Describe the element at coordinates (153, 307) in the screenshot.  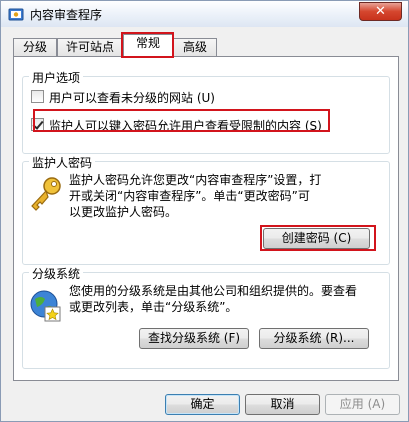
I see `rating-text-line-2: 或更改列表，单击“分级系统”。` at that location.